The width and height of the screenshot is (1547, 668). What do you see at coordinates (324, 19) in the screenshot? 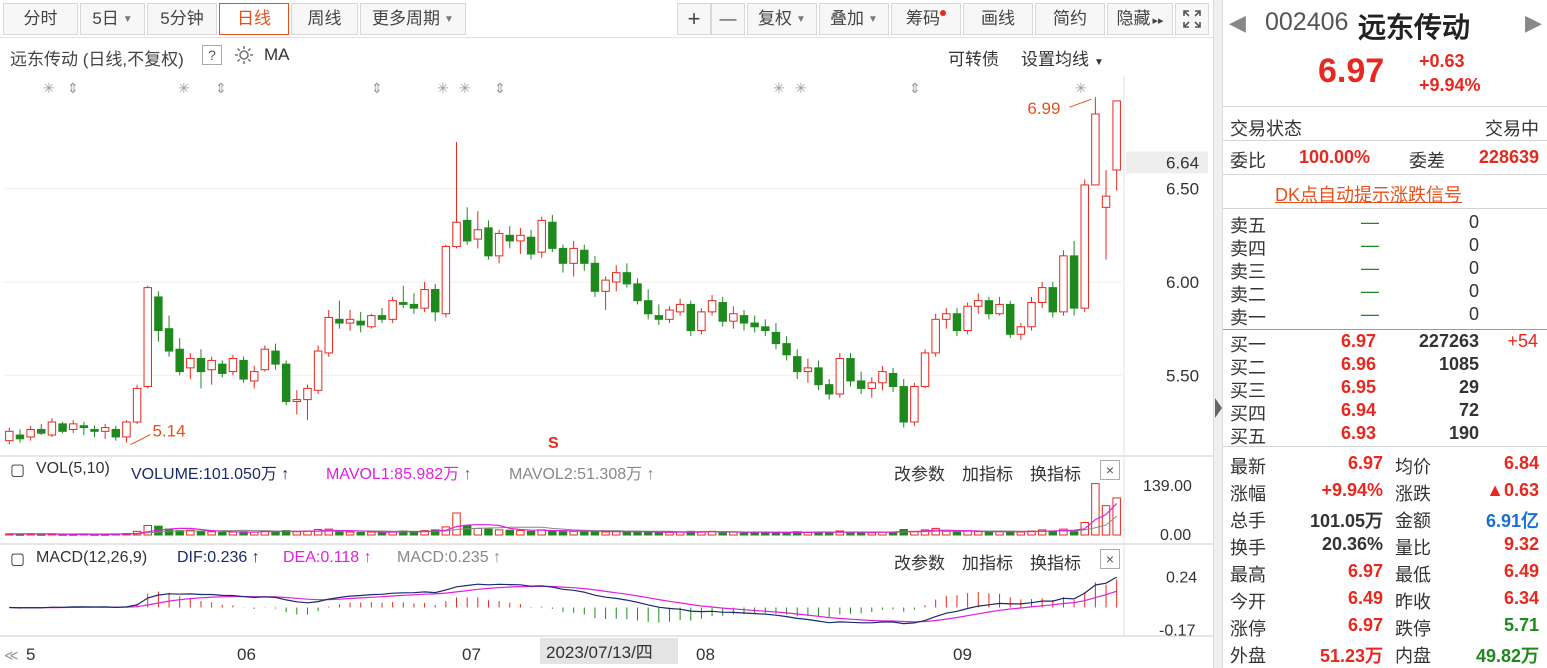
I see `tab-weekly: 周线` at bounding box center [324, 19].